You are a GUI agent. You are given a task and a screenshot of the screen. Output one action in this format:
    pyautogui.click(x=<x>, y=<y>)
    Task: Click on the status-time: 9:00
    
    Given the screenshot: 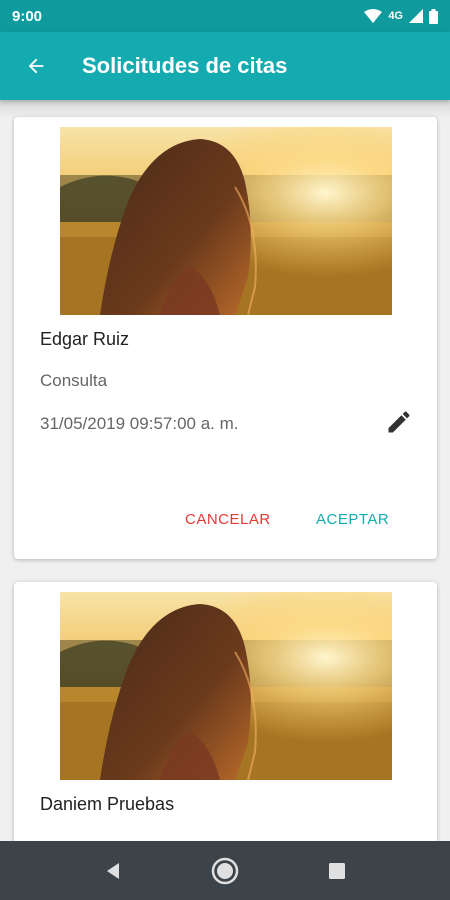 What is the action you would take?
    pyautogui.click(x=27, y=16)
    